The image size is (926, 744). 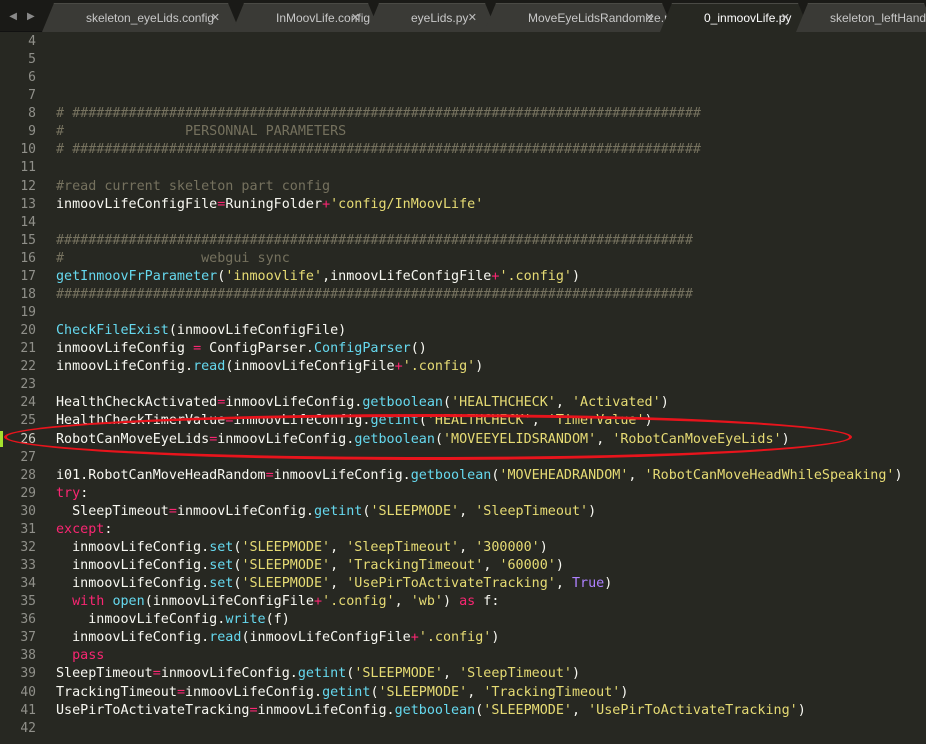 What do you see at coordinates (88, 656) in the screenshot?
I see `code-token: pass` at bounding box center [88, 656].